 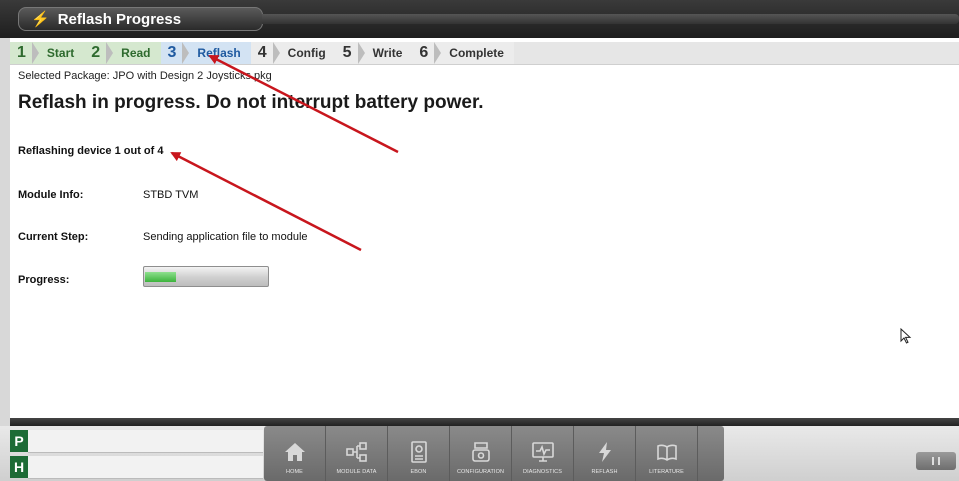 I want to click on nav-configuration: CONFIGURATION, so click(x=481, y=453).